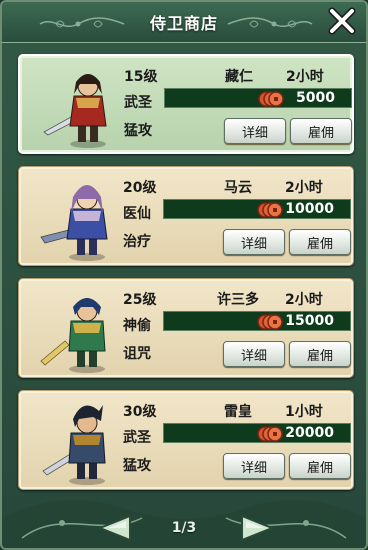  I want to click on arrow-right-icon, so click(257, 528).